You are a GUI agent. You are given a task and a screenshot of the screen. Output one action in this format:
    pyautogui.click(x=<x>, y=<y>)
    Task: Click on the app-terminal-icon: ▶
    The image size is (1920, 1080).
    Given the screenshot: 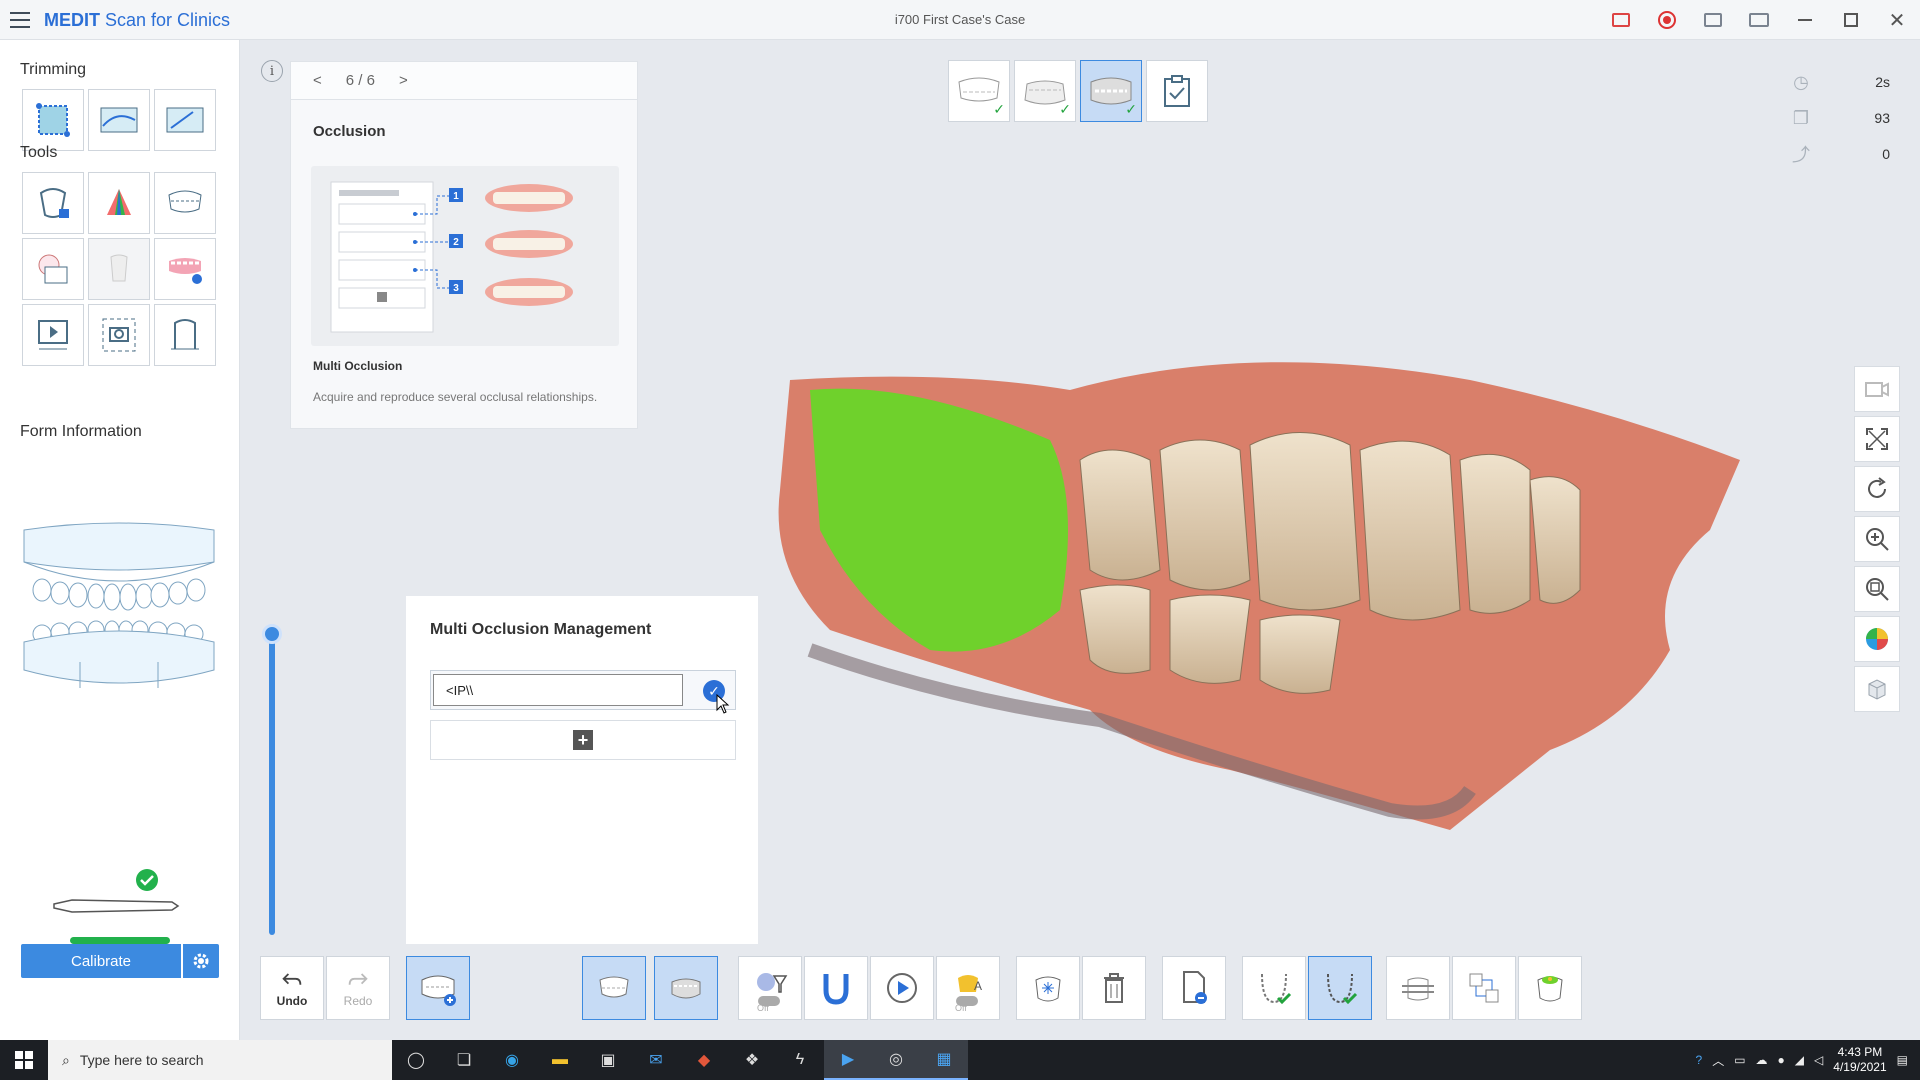 What is the action you would take?
    pyautogui.click(x=848, y=1060)
    